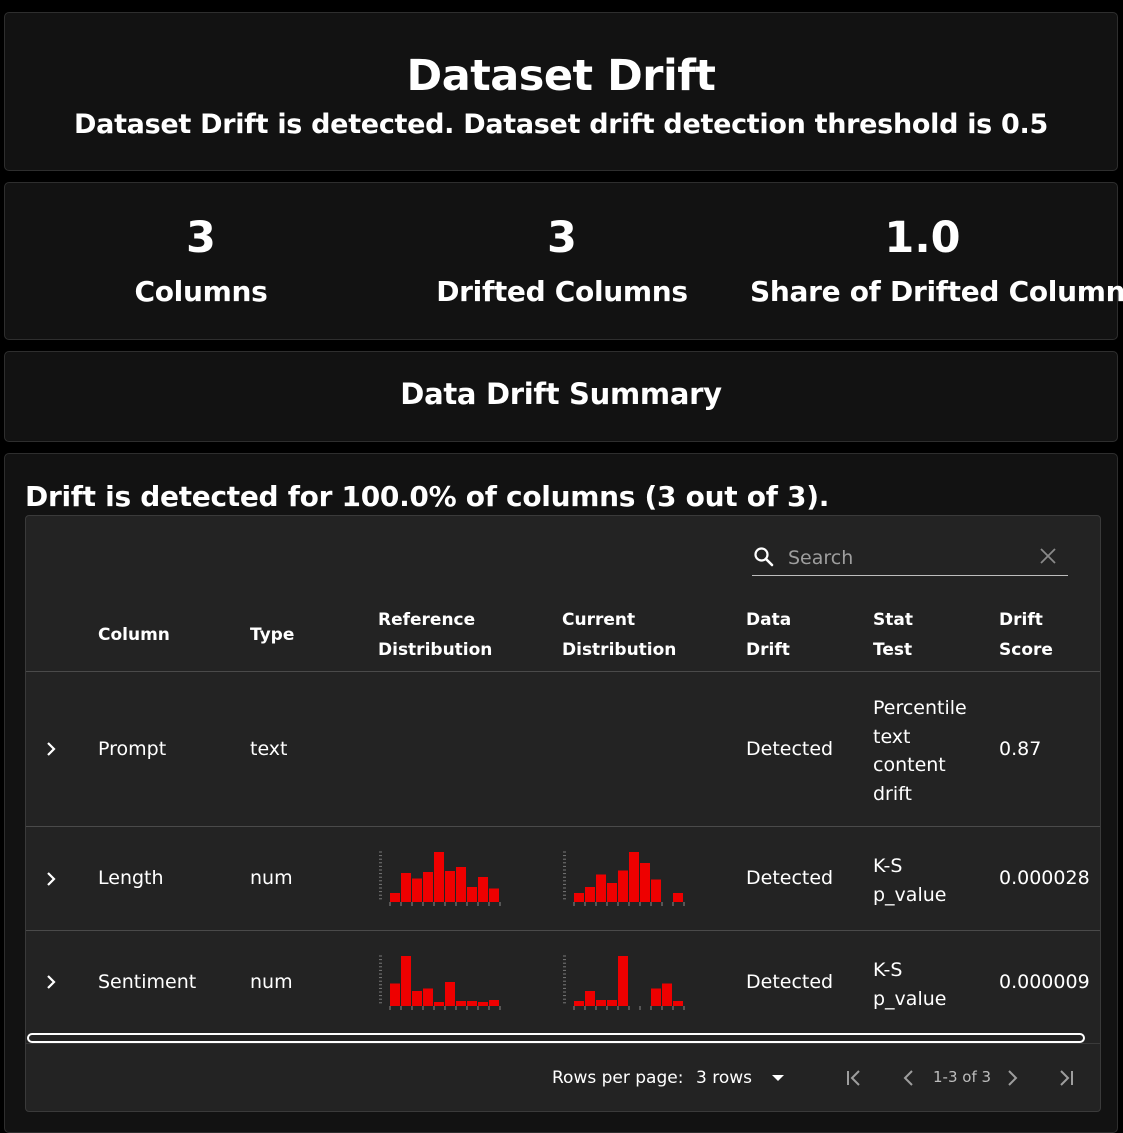 Image resolution: width=1123 pixels, height=1133 pixels. Describe the element at coordinates (556, 1038) in the screenshot. I see `horizontal-scrollbar` at that location.